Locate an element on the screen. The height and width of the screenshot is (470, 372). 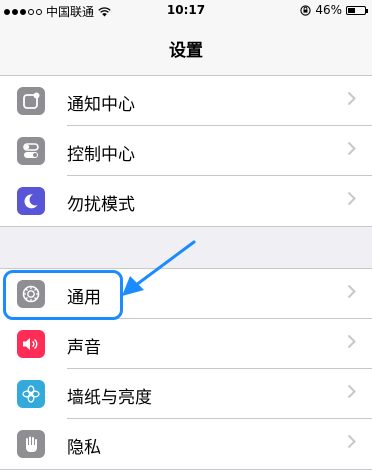
battery-percent: 46% is located at coordinates (328, 10).